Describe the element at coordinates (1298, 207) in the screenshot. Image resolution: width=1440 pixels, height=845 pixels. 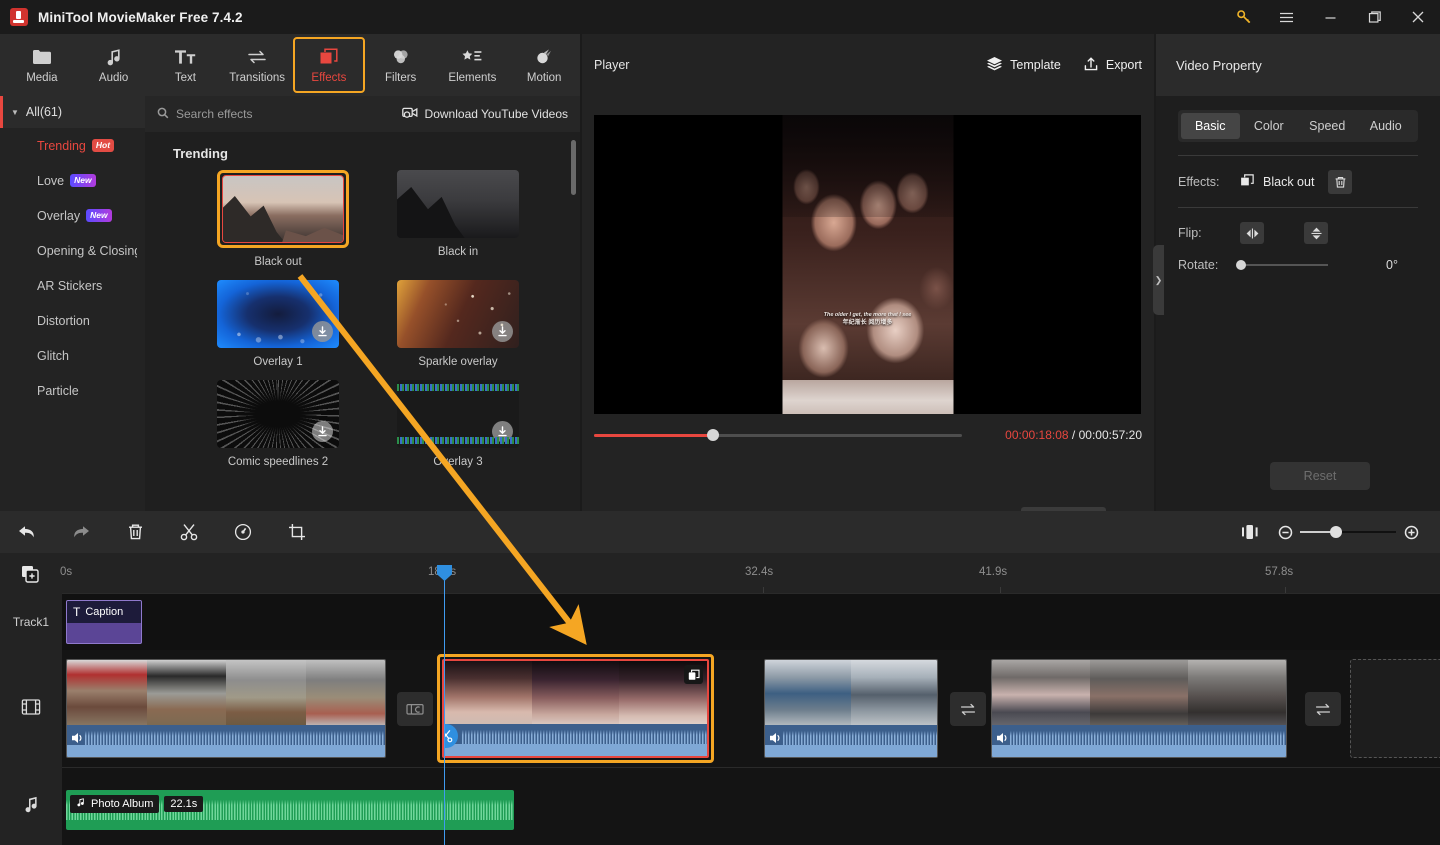
I see `divider` at that location.